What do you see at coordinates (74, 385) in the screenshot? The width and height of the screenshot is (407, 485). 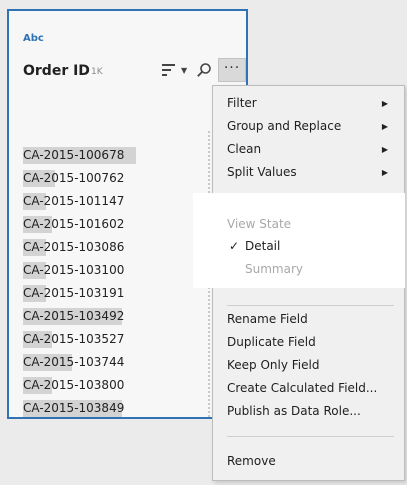 I see `value-text: CA-2015-103800` at bounding box center [74, 385].